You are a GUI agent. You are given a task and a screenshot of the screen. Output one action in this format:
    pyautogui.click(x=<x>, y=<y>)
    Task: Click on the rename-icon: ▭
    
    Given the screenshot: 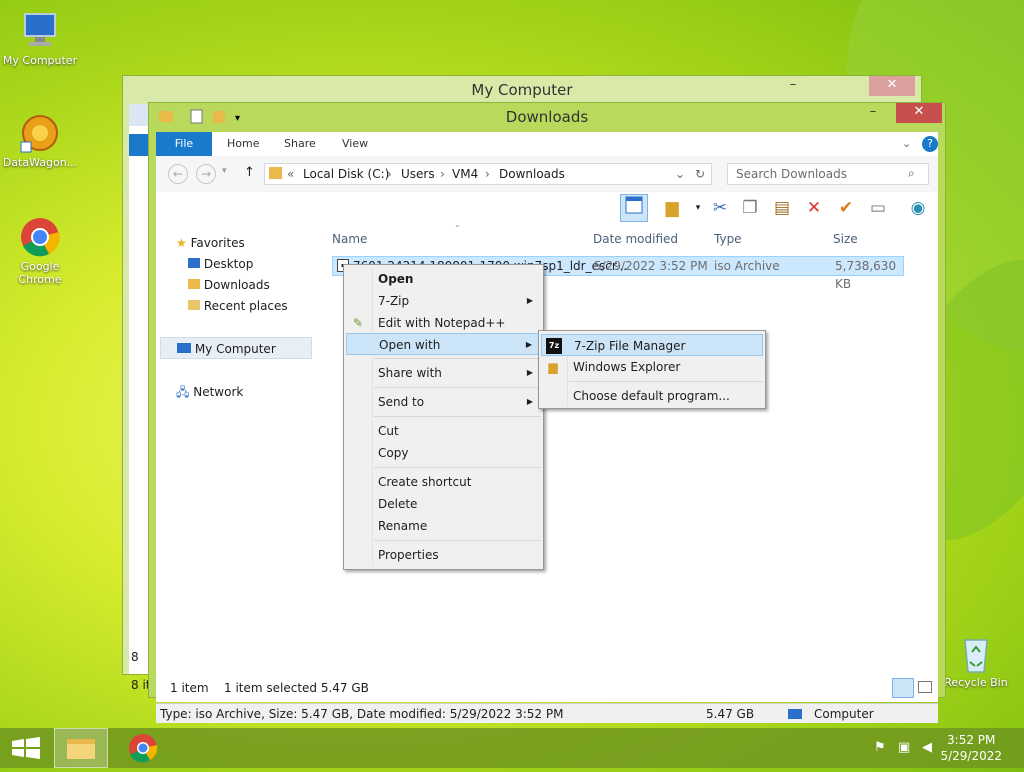 What is the action you would take?
    pyautogui.click(x=878, y=208)
    